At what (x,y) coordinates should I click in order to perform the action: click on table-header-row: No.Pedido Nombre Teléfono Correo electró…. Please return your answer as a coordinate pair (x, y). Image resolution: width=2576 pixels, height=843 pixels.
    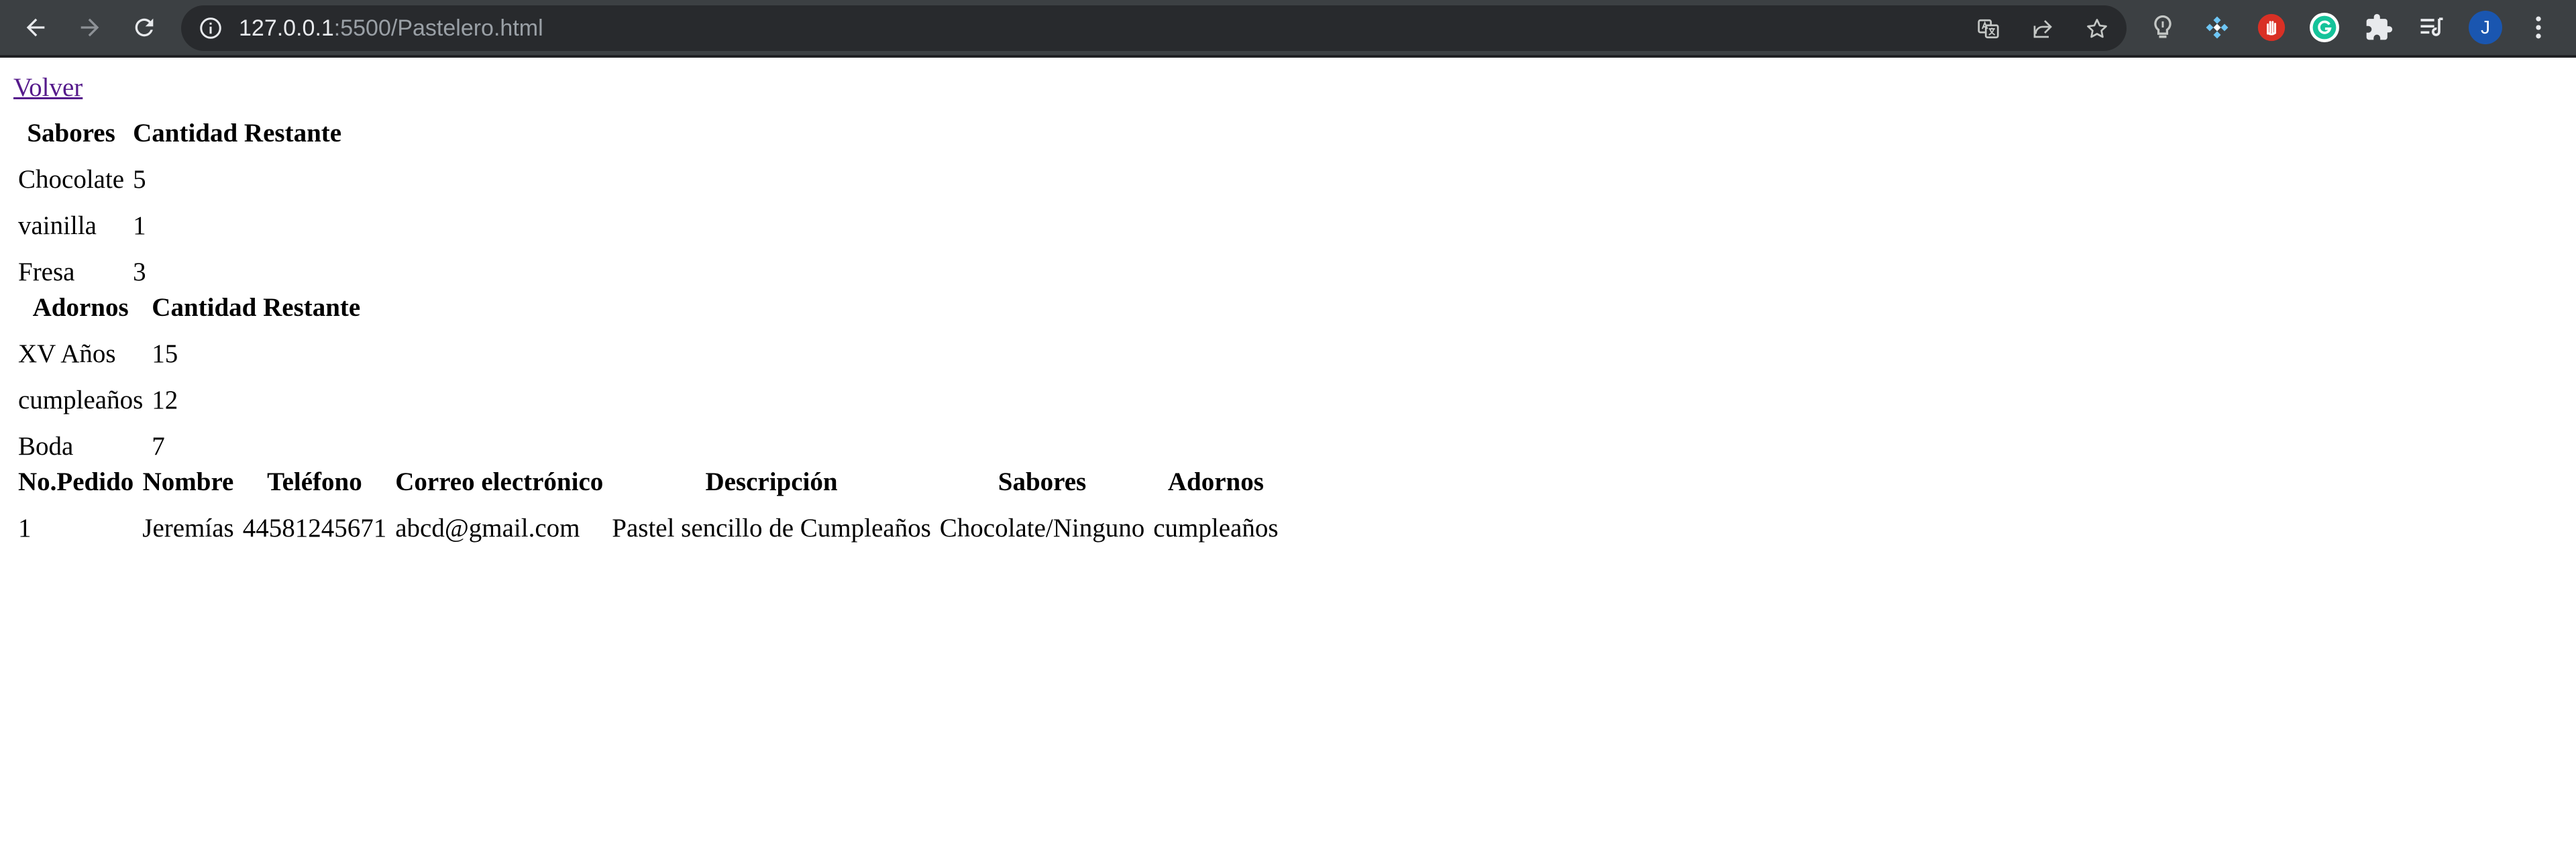
    Looking at the image, I should click on (648, 483).